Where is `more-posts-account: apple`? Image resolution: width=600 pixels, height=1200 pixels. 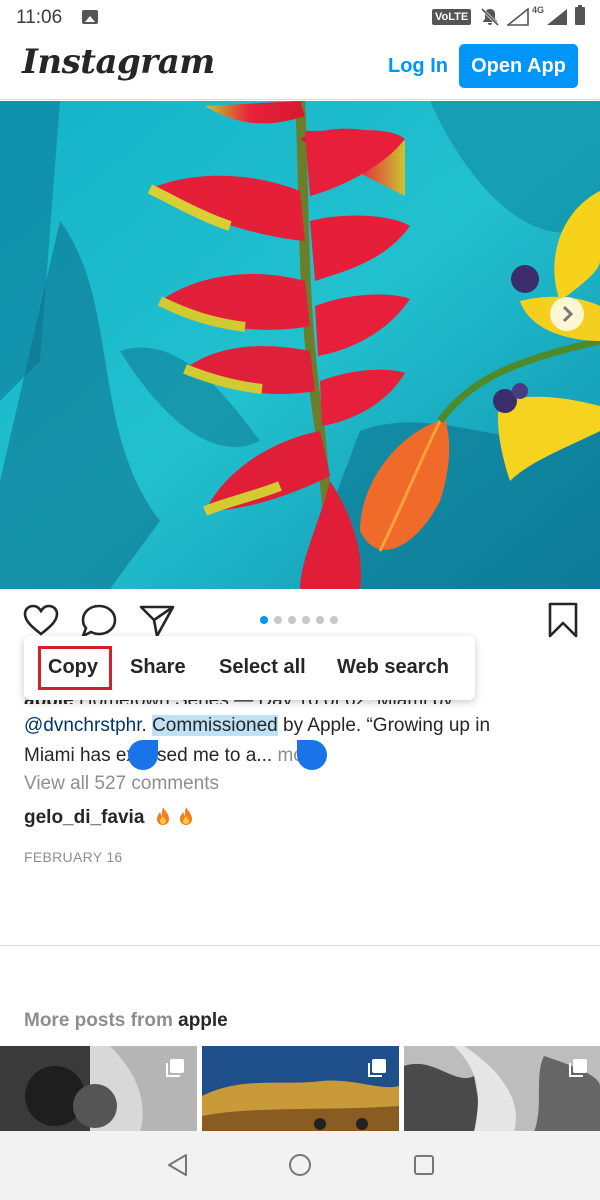 more-posts-account: apple is located at coordinates (203, 1020).